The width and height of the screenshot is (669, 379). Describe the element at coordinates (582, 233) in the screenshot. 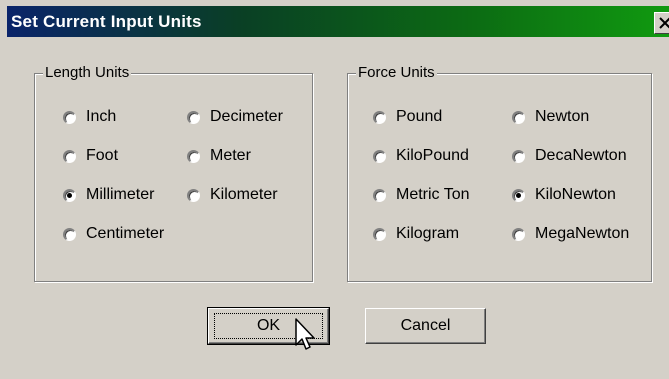

I see `radio-label: MegaNewton` at that location.